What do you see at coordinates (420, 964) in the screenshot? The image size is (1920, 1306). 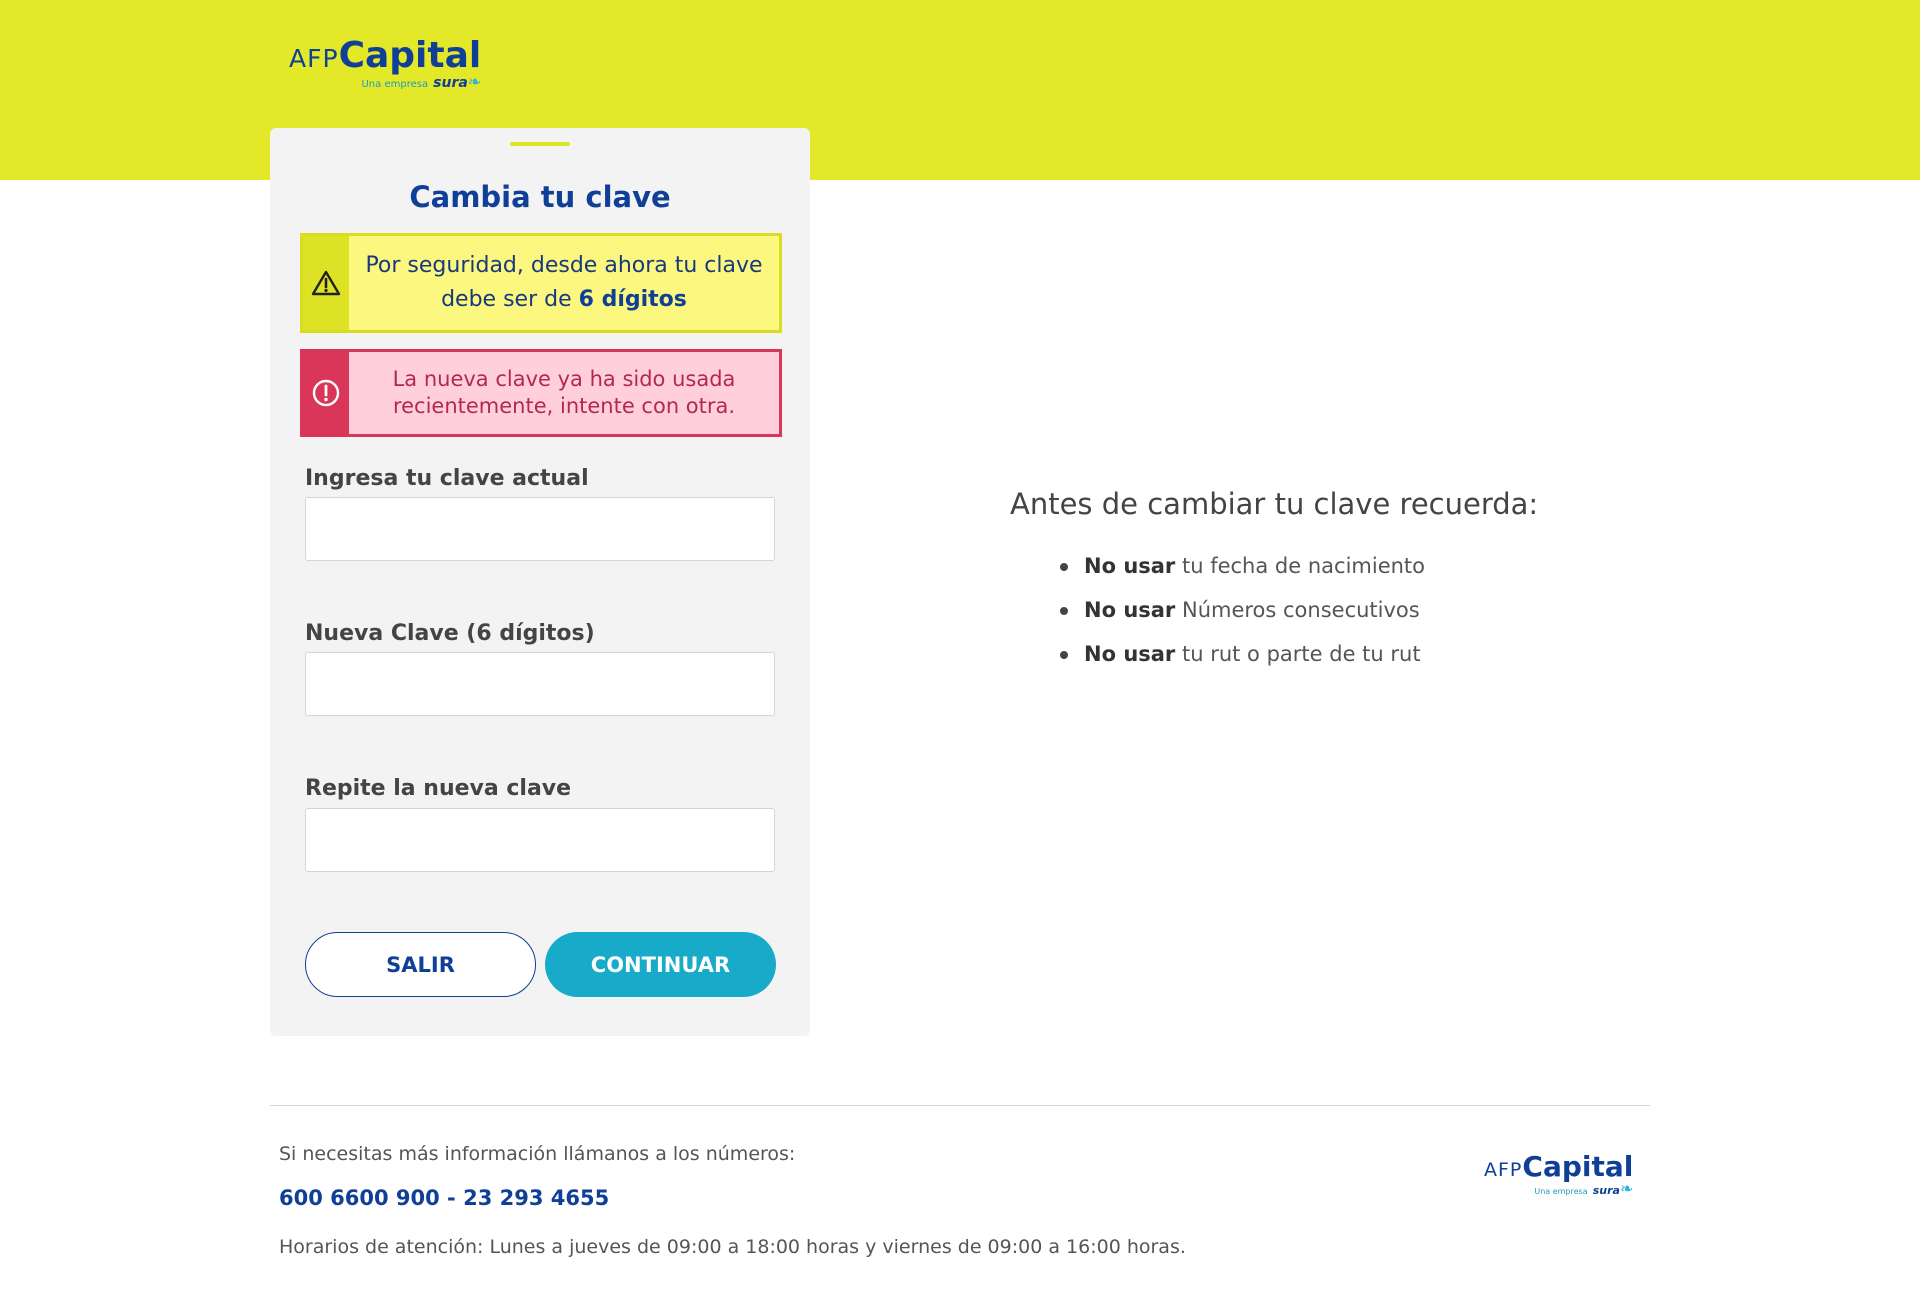 I see `exit-button: SALIR` at bounding box center [420, 964].